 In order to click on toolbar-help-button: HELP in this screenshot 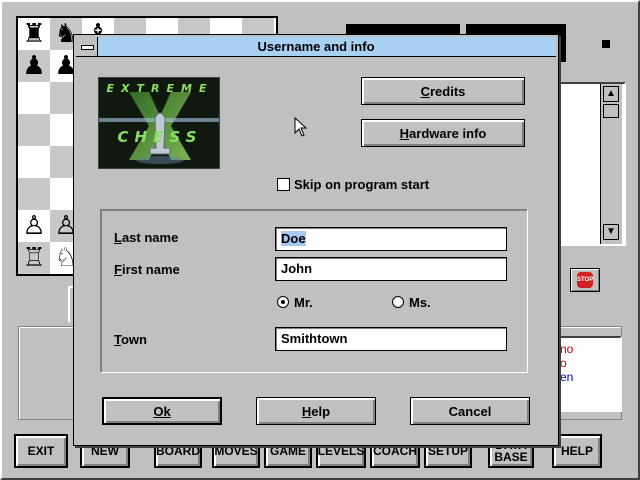, I will do `click(577, 451)`.